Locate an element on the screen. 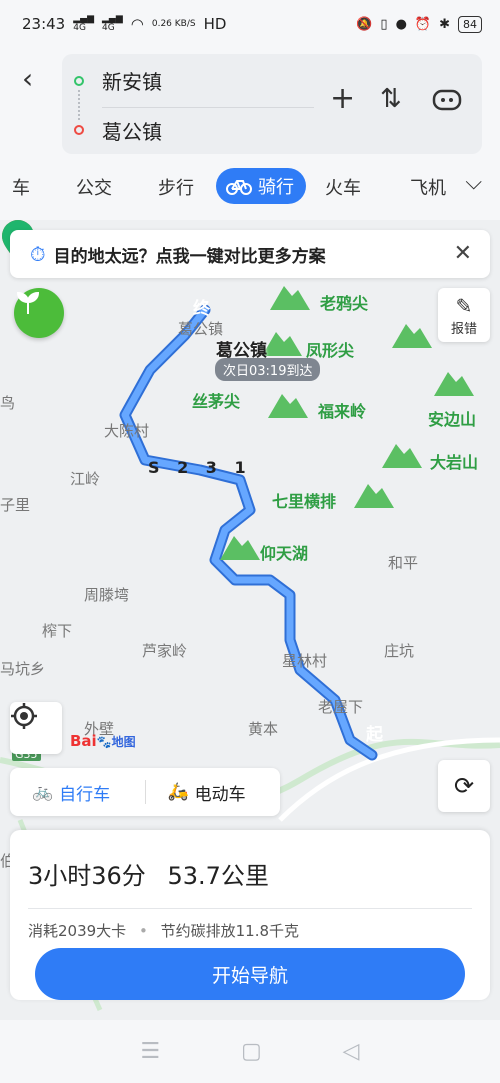 The image size is (500, 1083). transport-mode-tabs: 车 公交 步行 骑行 火车 飞机 ⌵ is located at coordinates (250, 188).